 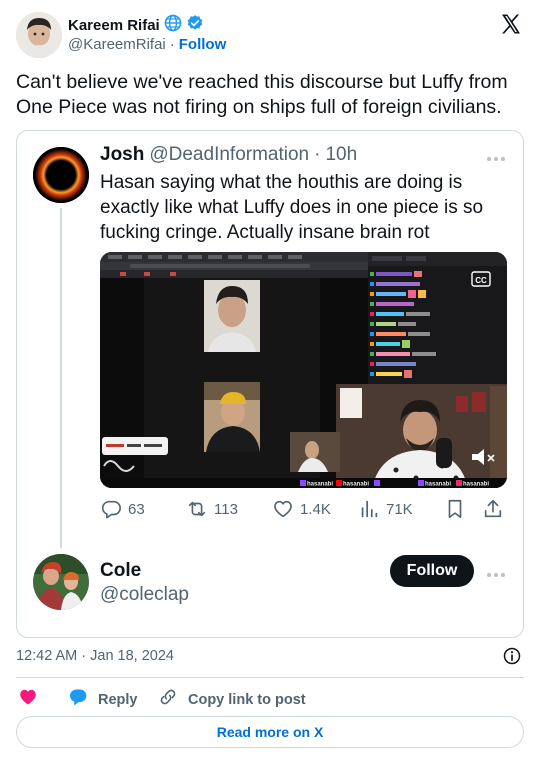 What do you see at coordinates (455, 511) in the screenshot?
I see `bookmark-icon` at bounding box center [455, 511].